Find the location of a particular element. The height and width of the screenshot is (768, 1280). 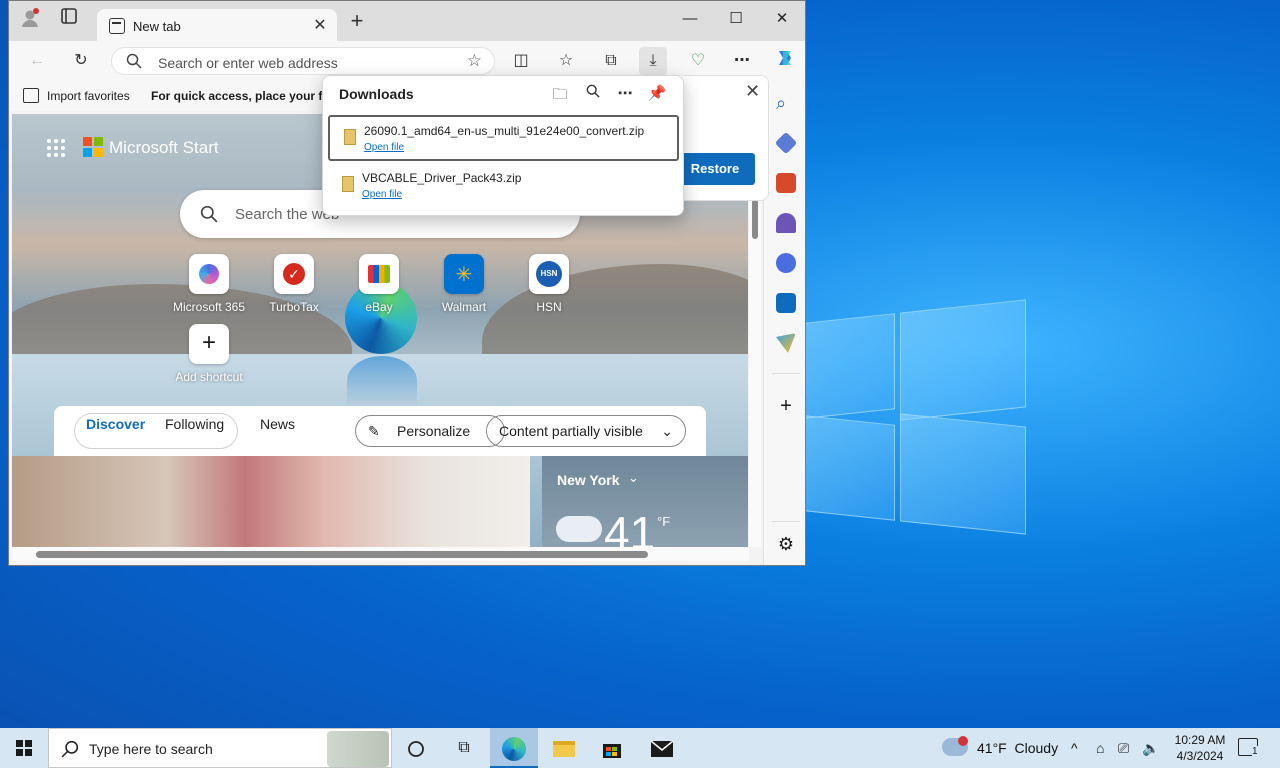

shortcut-turbotax: ✓ TurboTax is located at coordinates (294, 289).